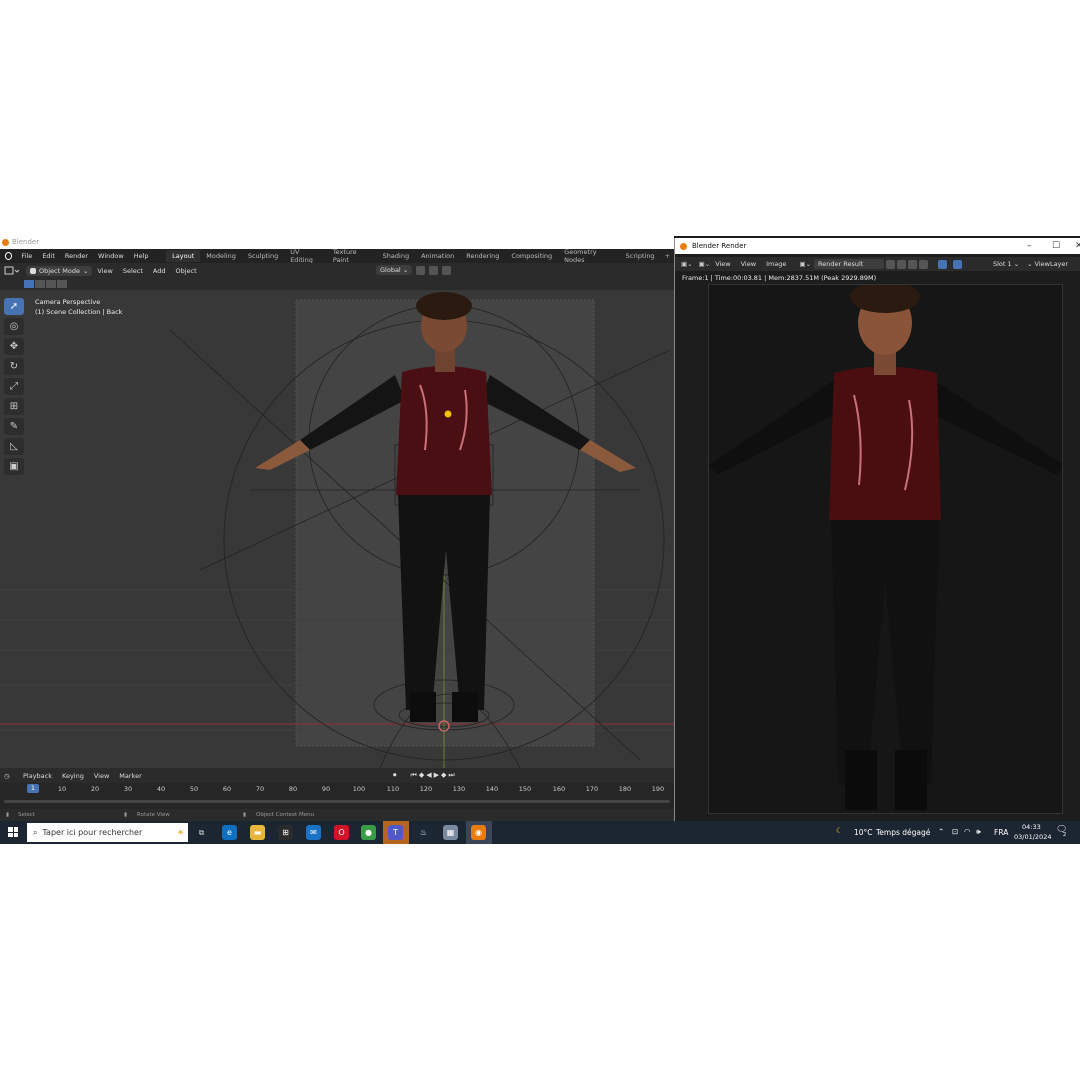  What do you see at coordinates (40, 284) in the screenshot?
I see `select-extend-icon` at bounding box center [40, 284].